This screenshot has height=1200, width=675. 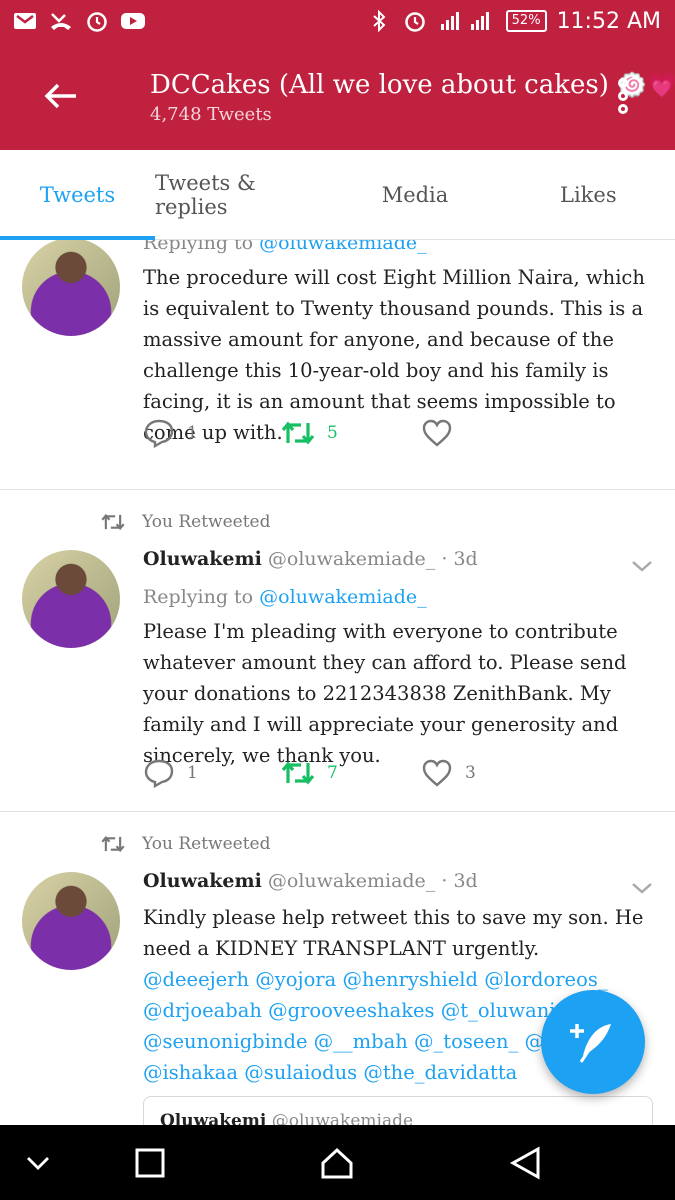 I want to click on tweet-actions: 1 7 3, so click(x=309, y=773).